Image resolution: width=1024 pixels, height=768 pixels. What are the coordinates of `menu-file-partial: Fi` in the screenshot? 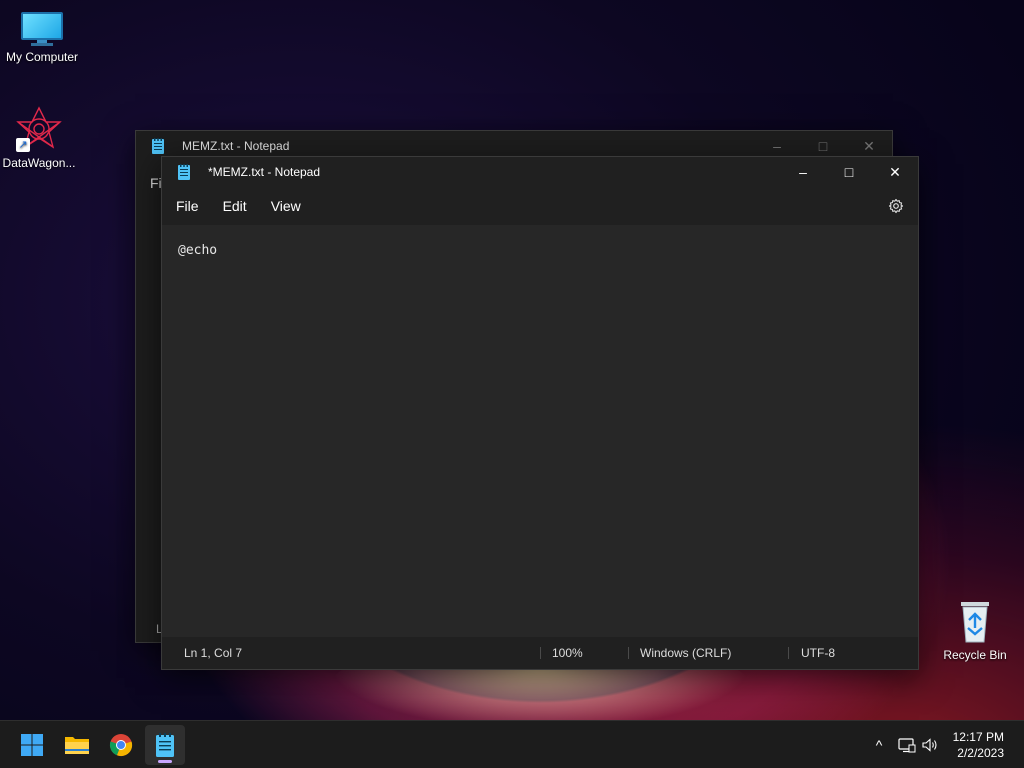 It's located at (156, 183).